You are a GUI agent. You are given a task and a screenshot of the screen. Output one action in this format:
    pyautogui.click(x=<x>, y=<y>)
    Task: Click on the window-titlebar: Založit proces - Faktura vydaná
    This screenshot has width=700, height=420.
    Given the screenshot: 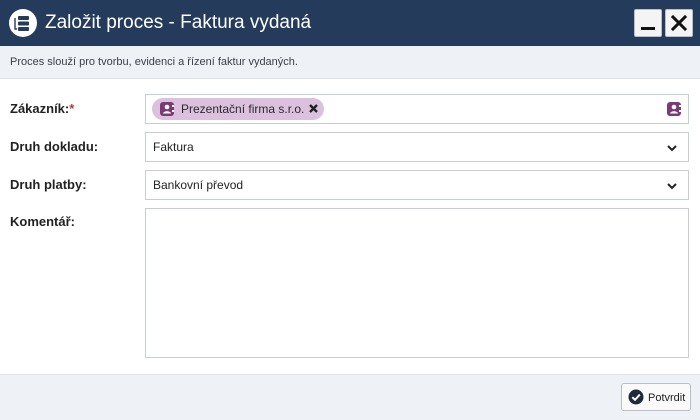 What is the action you would take?
    pyautogui.click(x=350, y=23)
    